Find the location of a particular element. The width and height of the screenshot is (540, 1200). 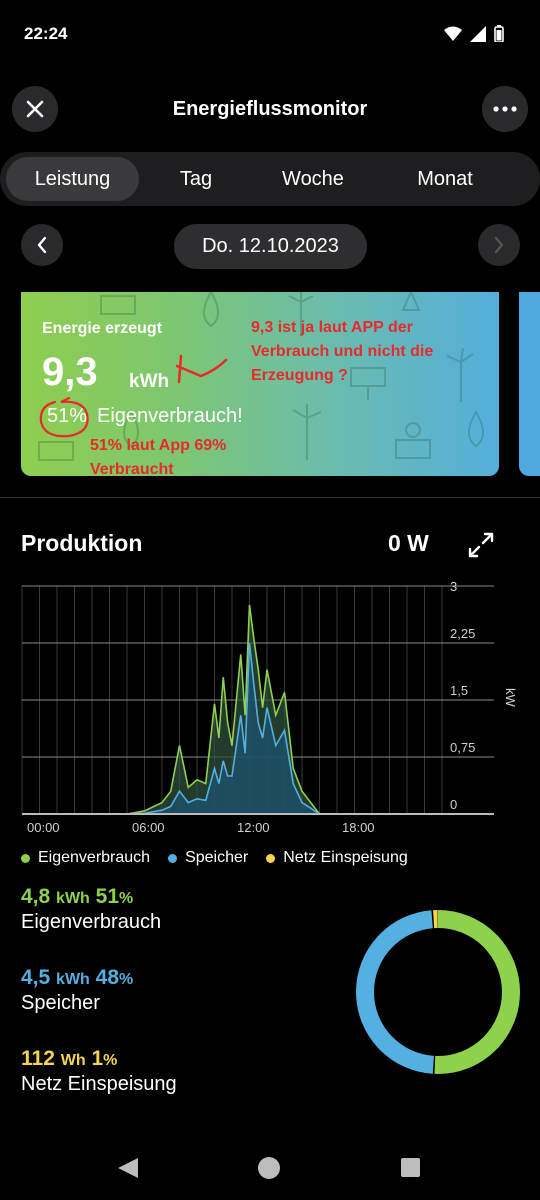

battery-icon is located at coordinates (499, 33).